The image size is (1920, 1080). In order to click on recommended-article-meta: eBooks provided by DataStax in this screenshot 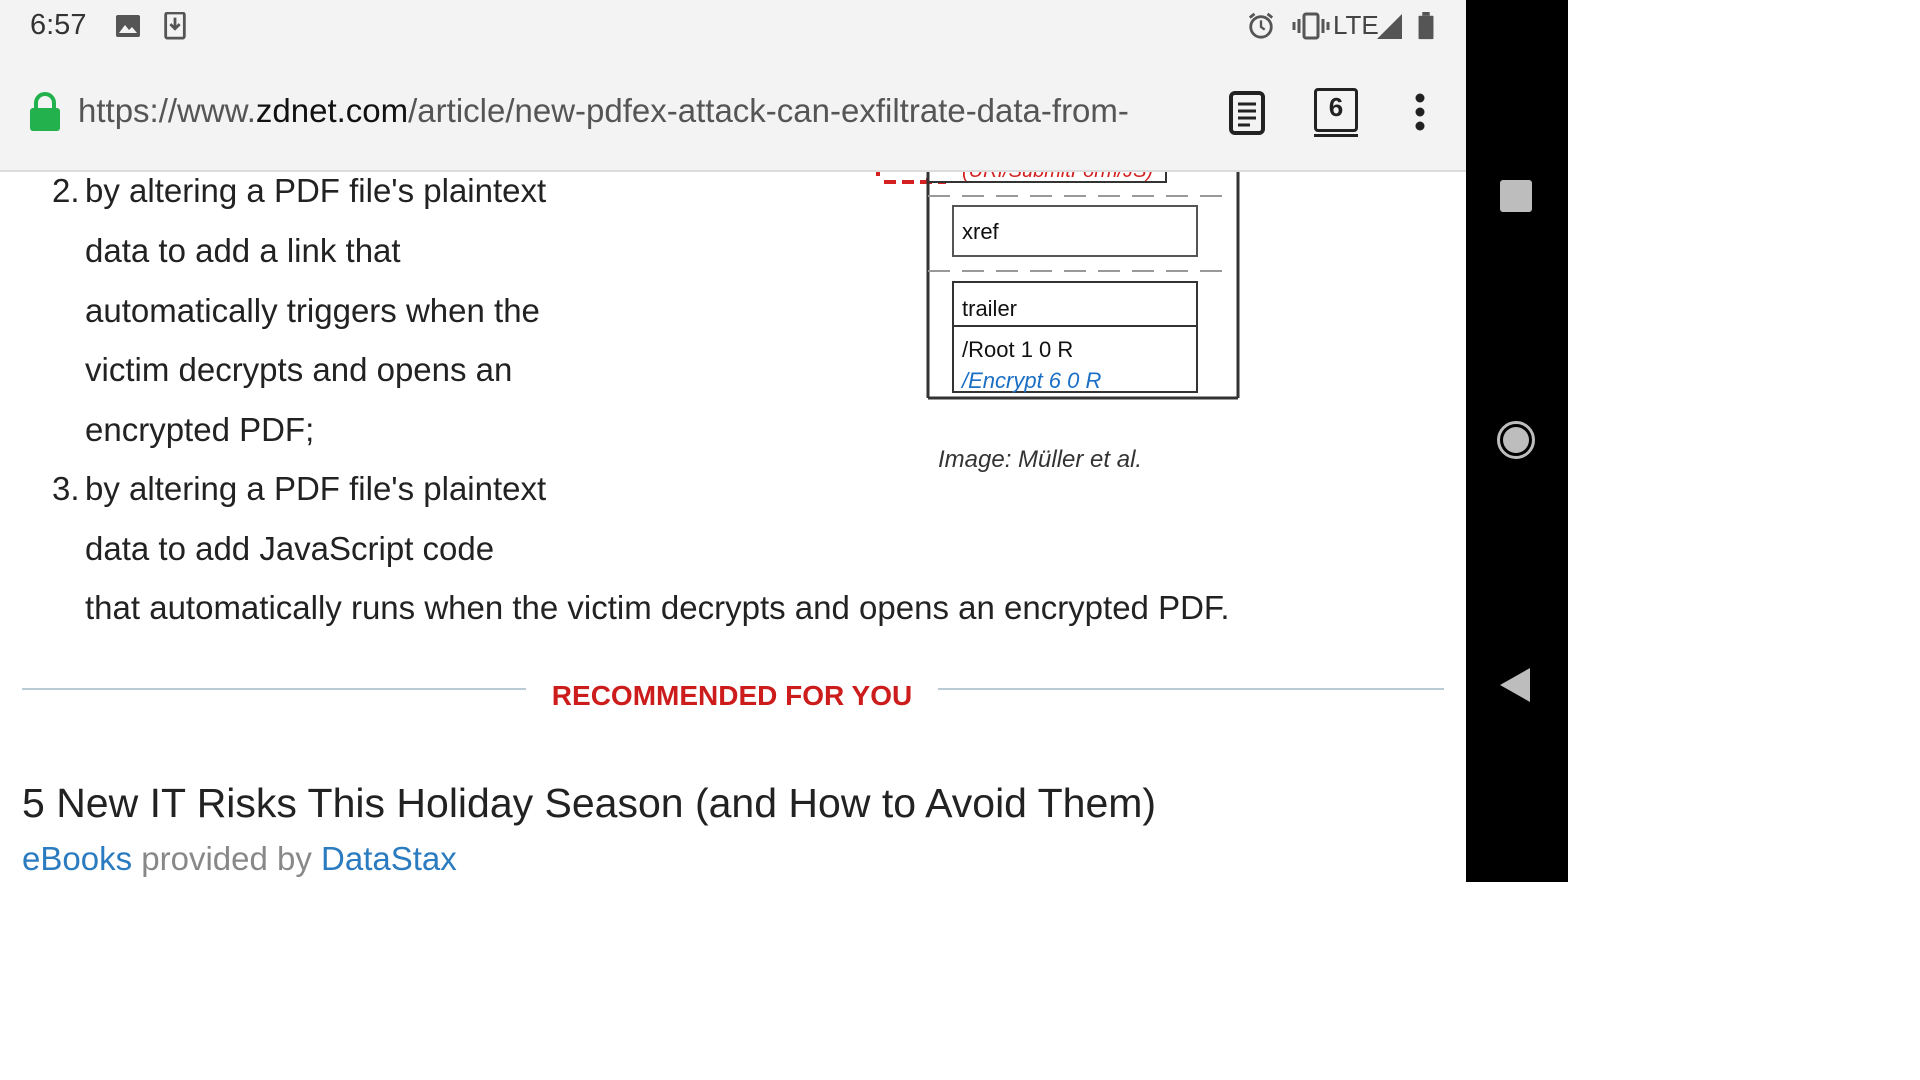, I will do `click(239, 859)`.